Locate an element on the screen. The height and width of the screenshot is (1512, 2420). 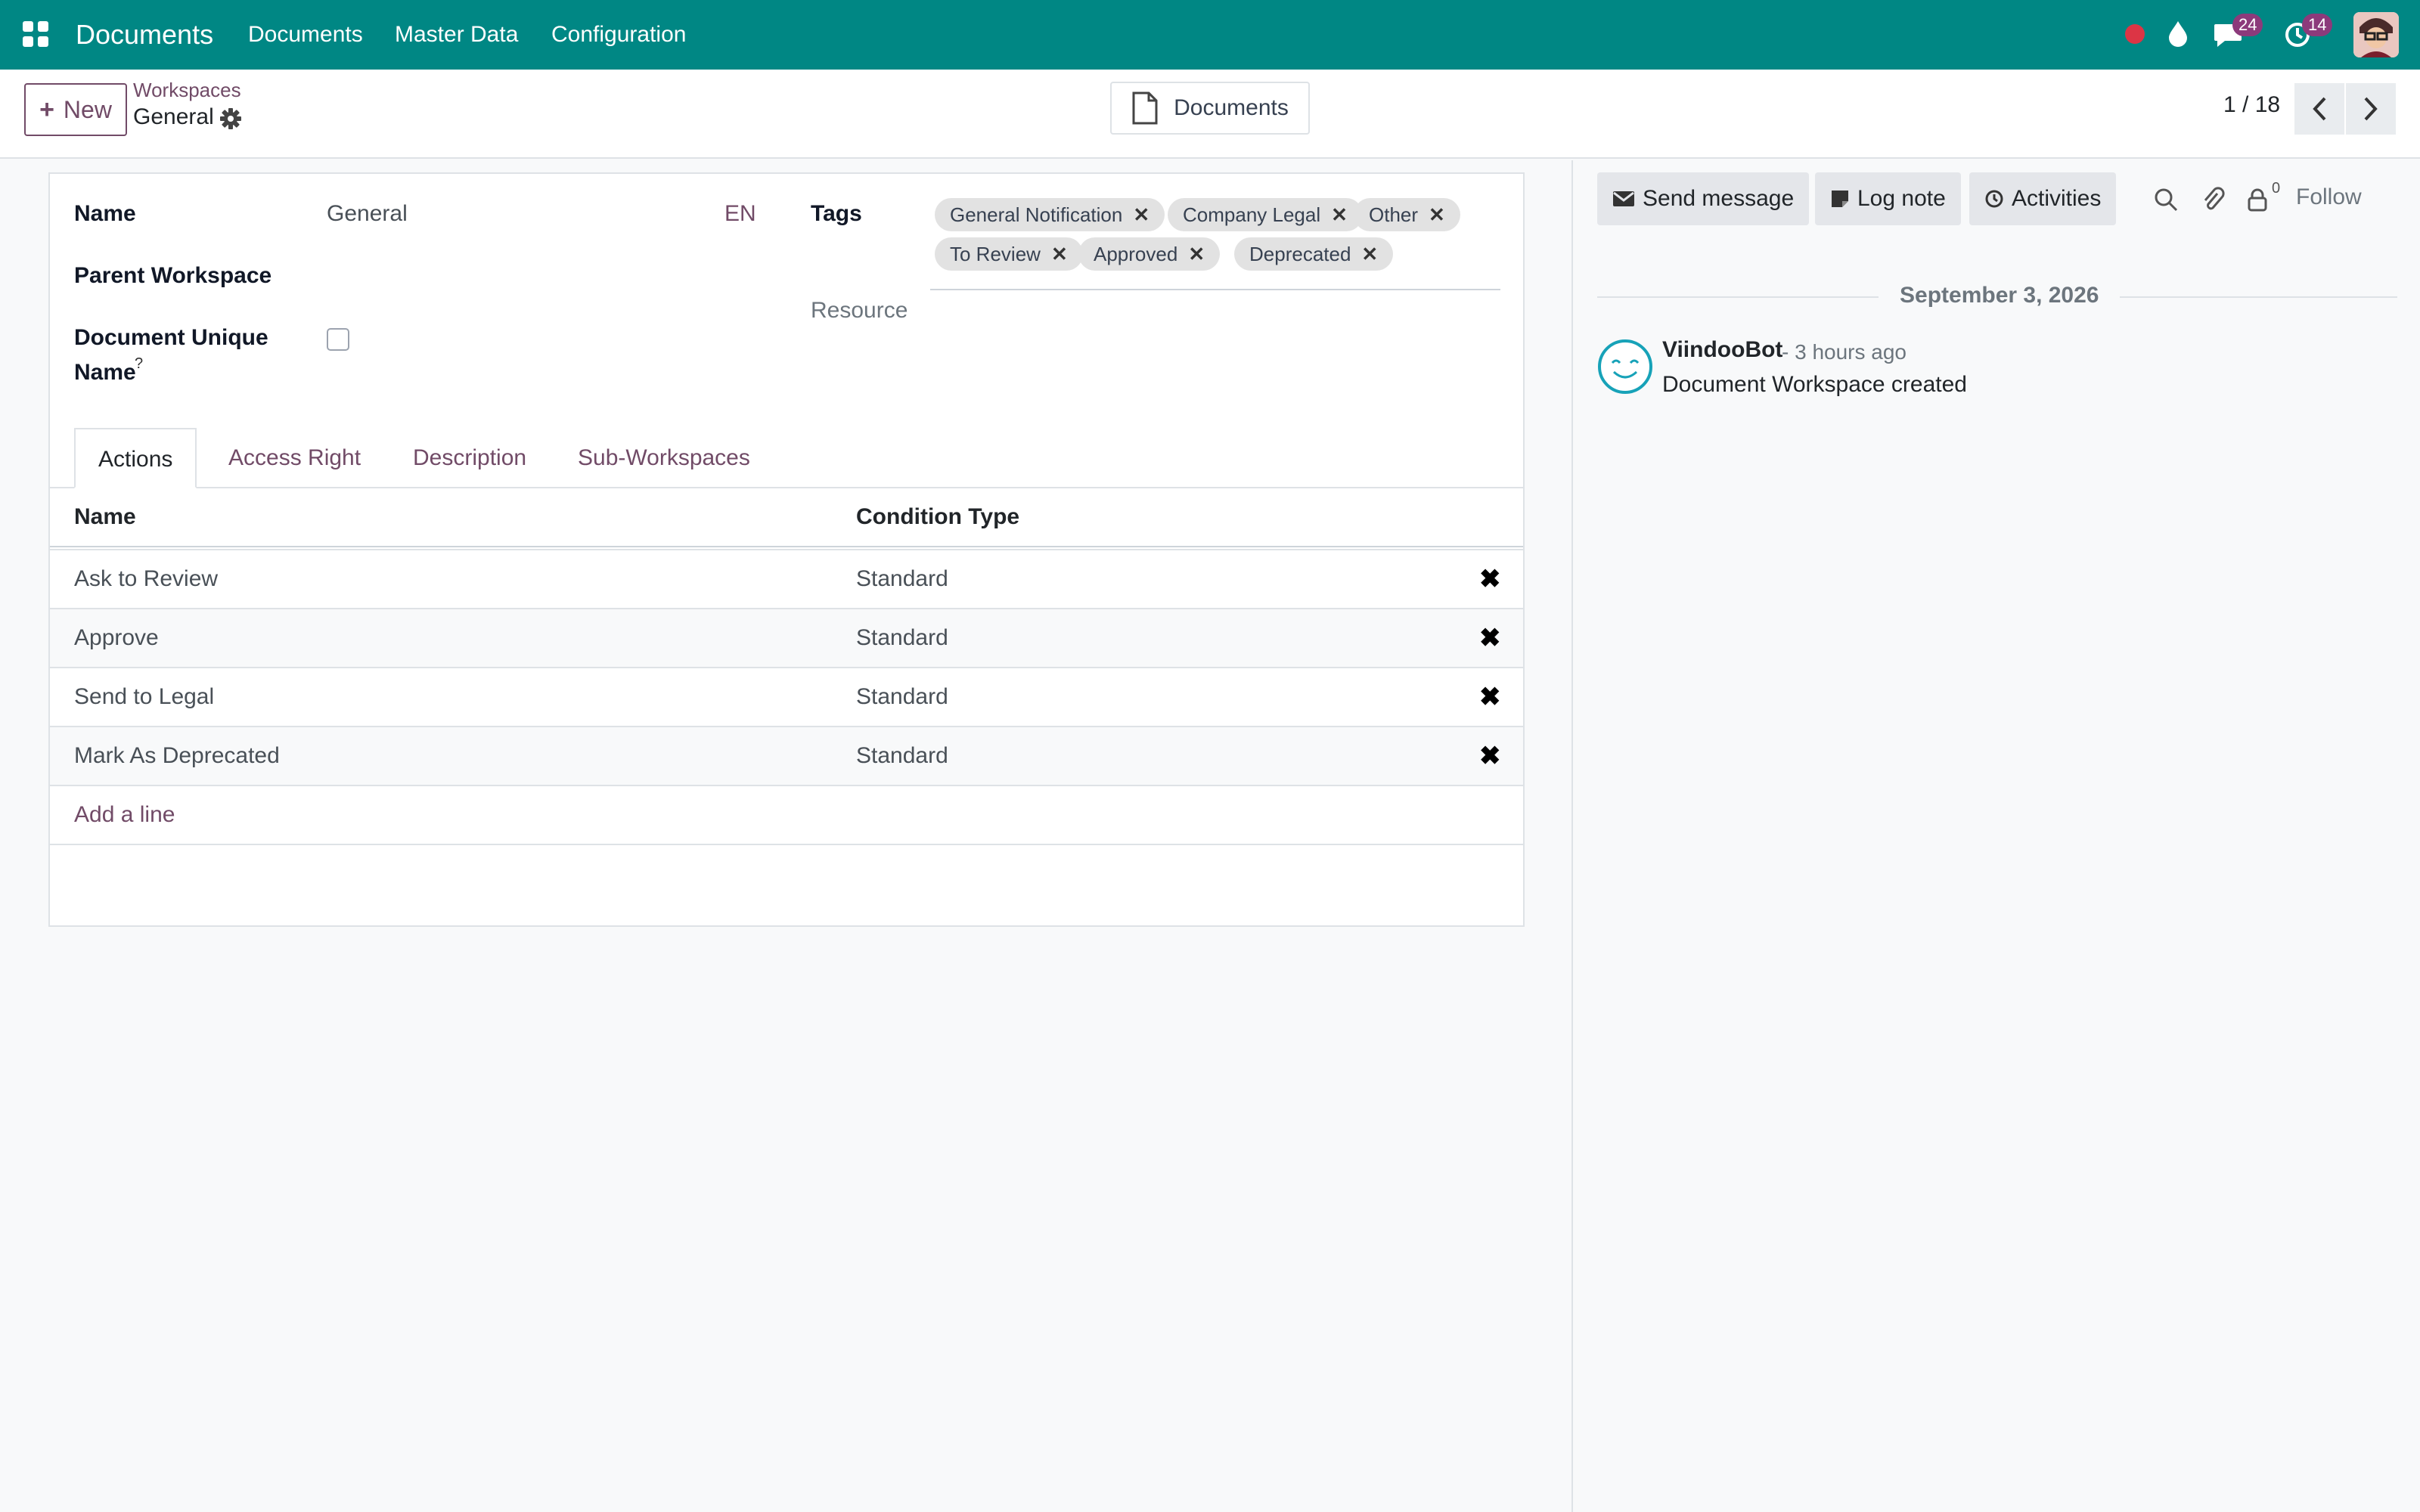
tab-description: Description is located at coordinates (469, 458).